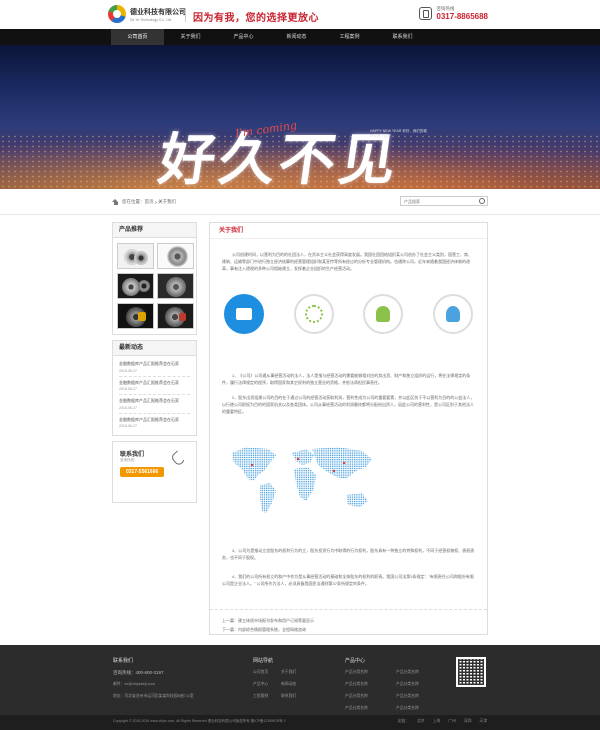  I want to click on prev-article-title: 建立体质市场报刊发布和用户订阅等量显示, so click(276, 620).